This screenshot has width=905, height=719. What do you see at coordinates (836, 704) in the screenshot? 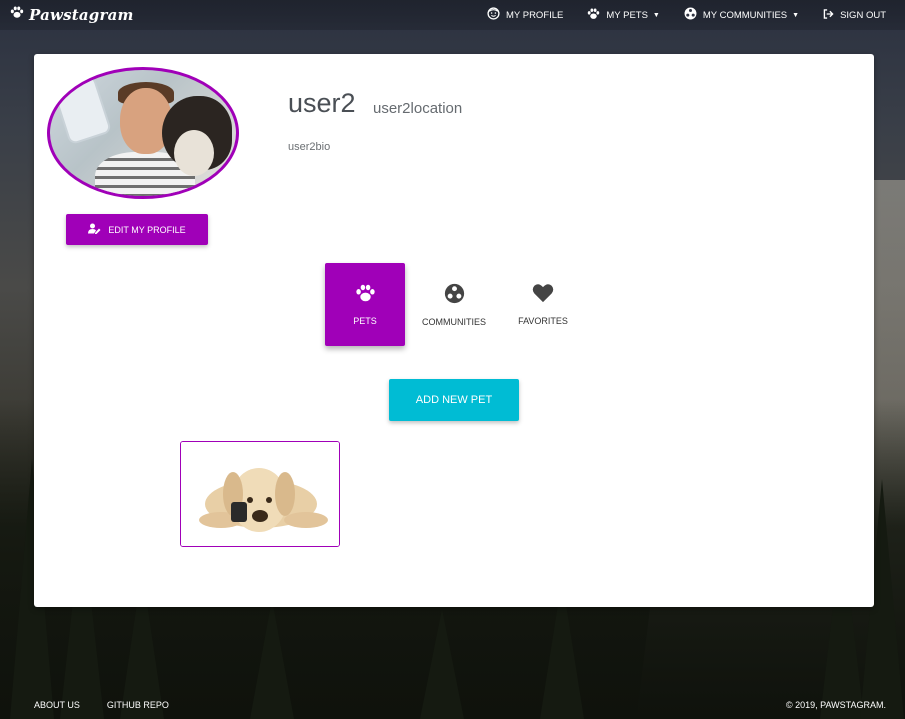
I see `footer-copyright: © 2019, PAWSTAGRAM.` at bounding box center [836, 704].